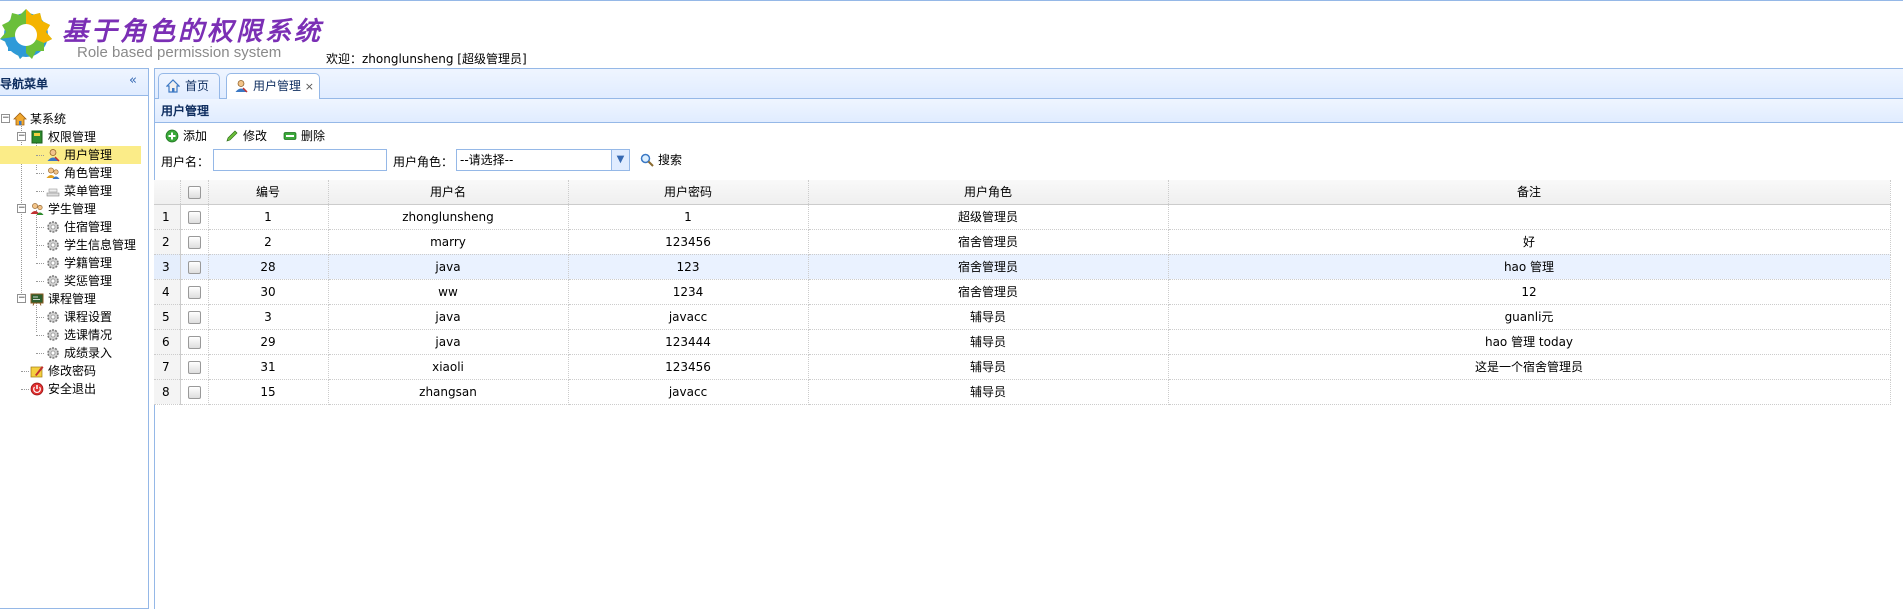 The image size is (1903, 609). Describe the element at coordinates (1022, 242) in the screenshot. I see `table-row: 2 2 marry 123456 宿舍管理员好` at that location.